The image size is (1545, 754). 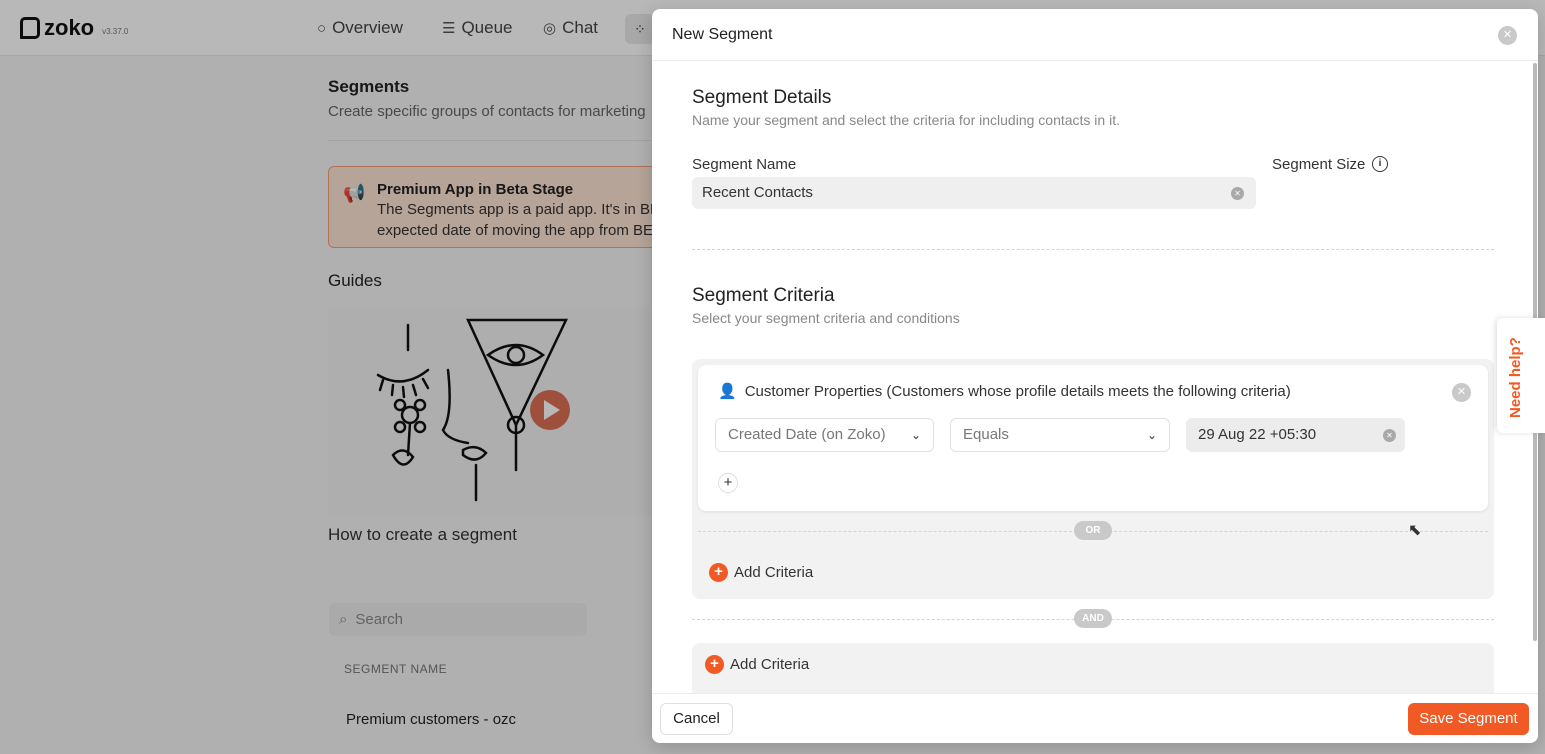 What do you see at coordinates (762, 97) in the screenshot?
I see `segment-details-heading: Segment Details` at bounding box center [762, 97].